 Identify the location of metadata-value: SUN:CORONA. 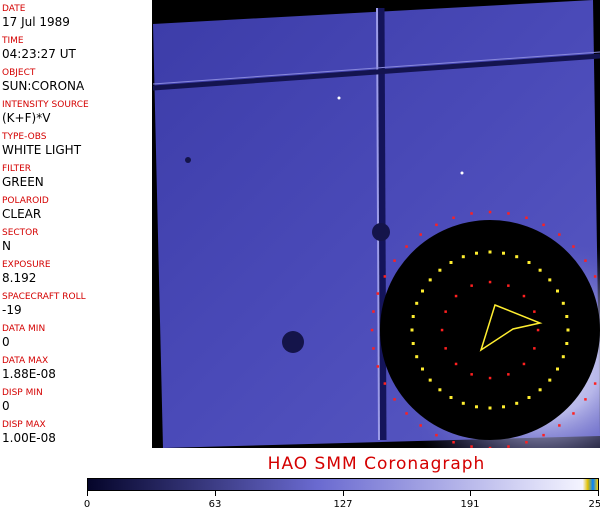
(43, 86).